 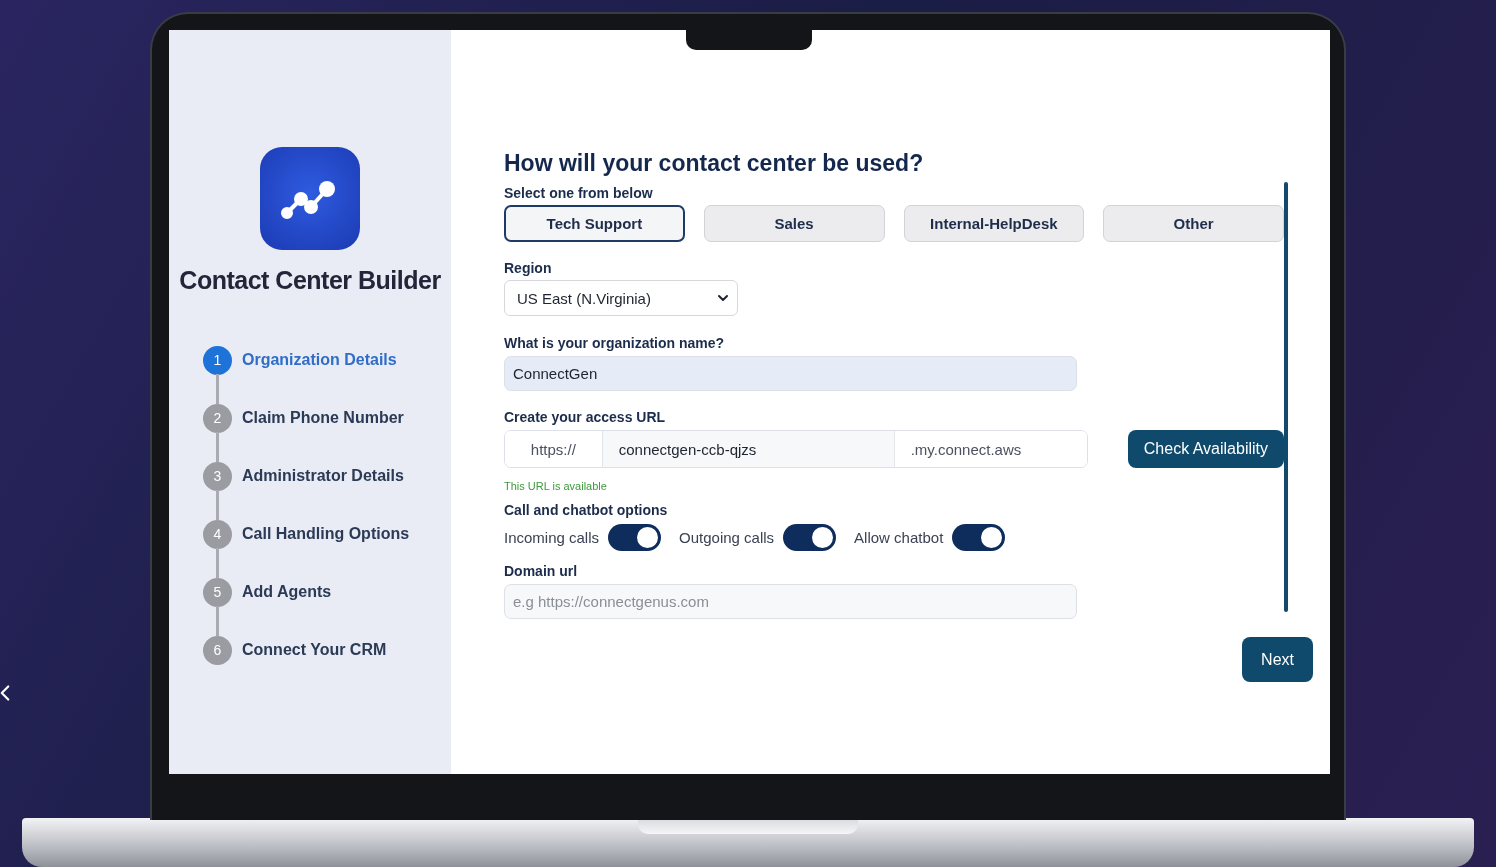 I want to click on step-number: 5, so click(x=217, y=592).